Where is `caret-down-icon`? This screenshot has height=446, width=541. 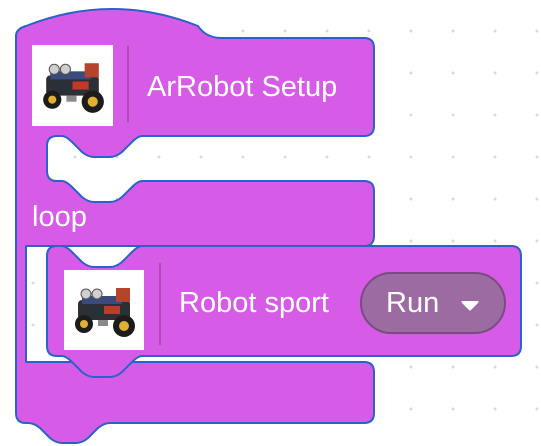 caret-down-icon is located at coordinates (470, 306).